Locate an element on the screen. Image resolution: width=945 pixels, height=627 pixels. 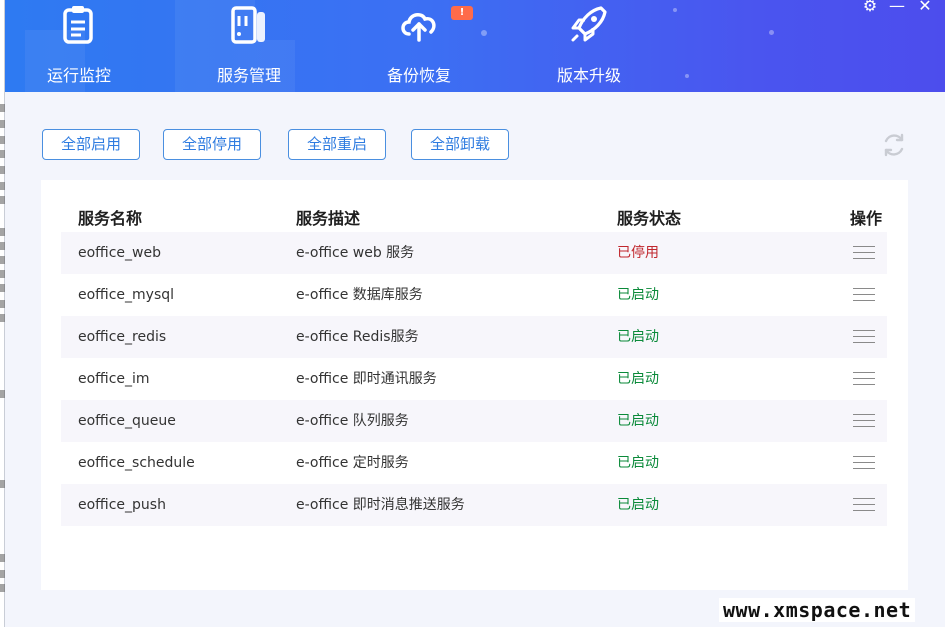
service-name-cell: eoffice_redis is located at coordinates (122, 337).